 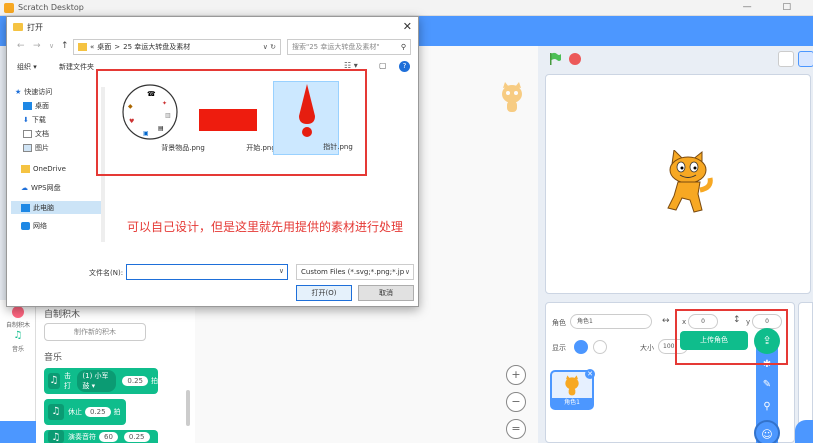 What do you see at coordinates (731, 337) in the screenshot?
I see `highlight-box-upload` at bounding box center [731, 337].